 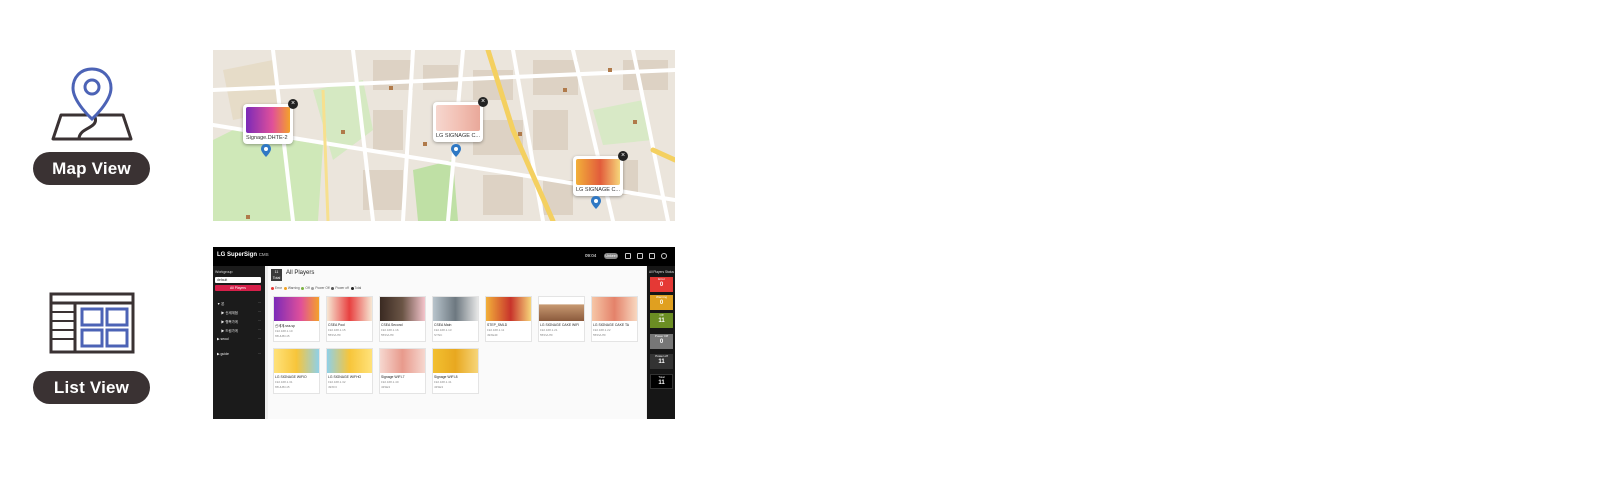 I want to click on app-logo: LG SuperSign CMS, so click(x=243, y=255).